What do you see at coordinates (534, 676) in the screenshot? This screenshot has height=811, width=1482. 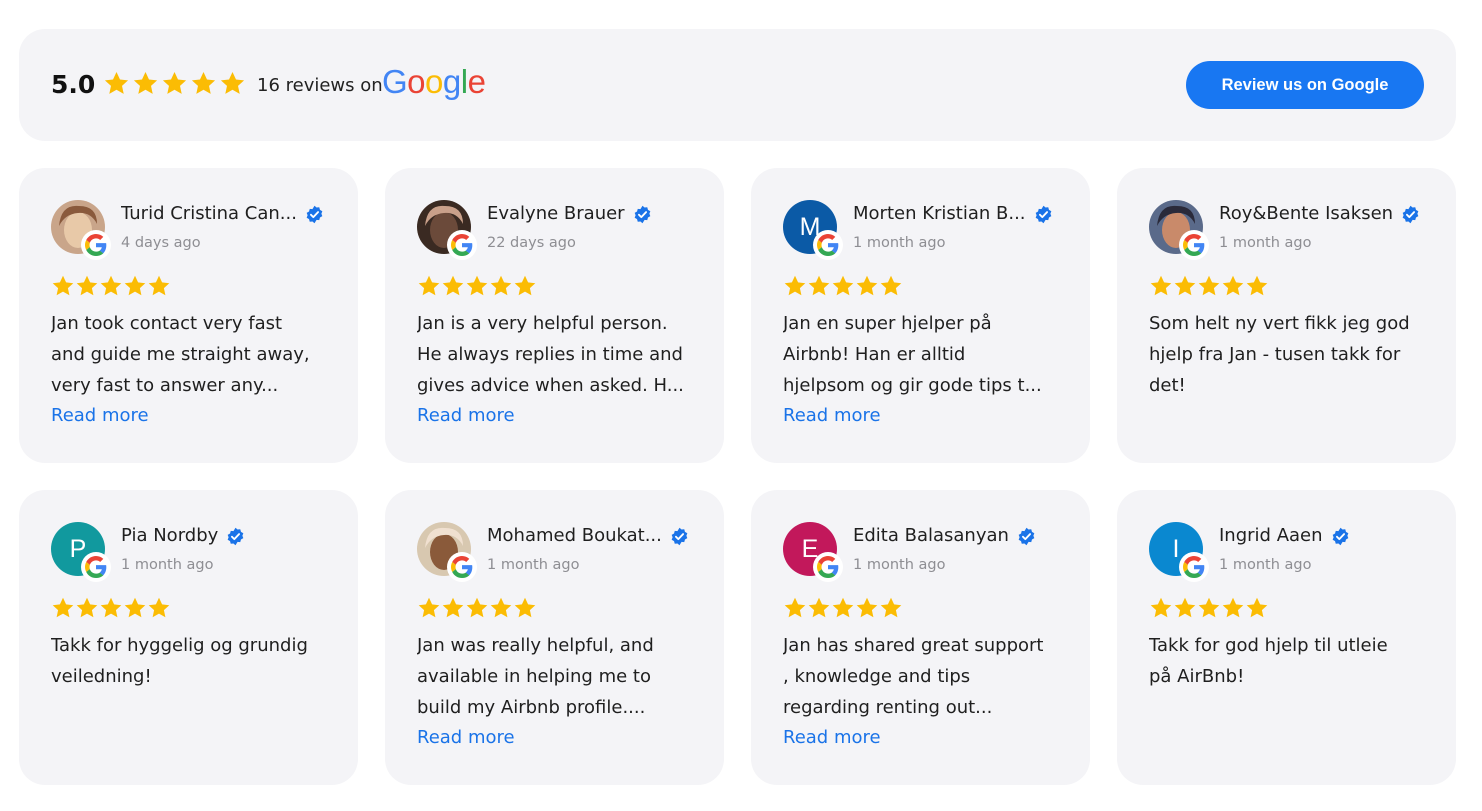 I see `review-text-line: available in helping me to` at bounding box center [534, 676].